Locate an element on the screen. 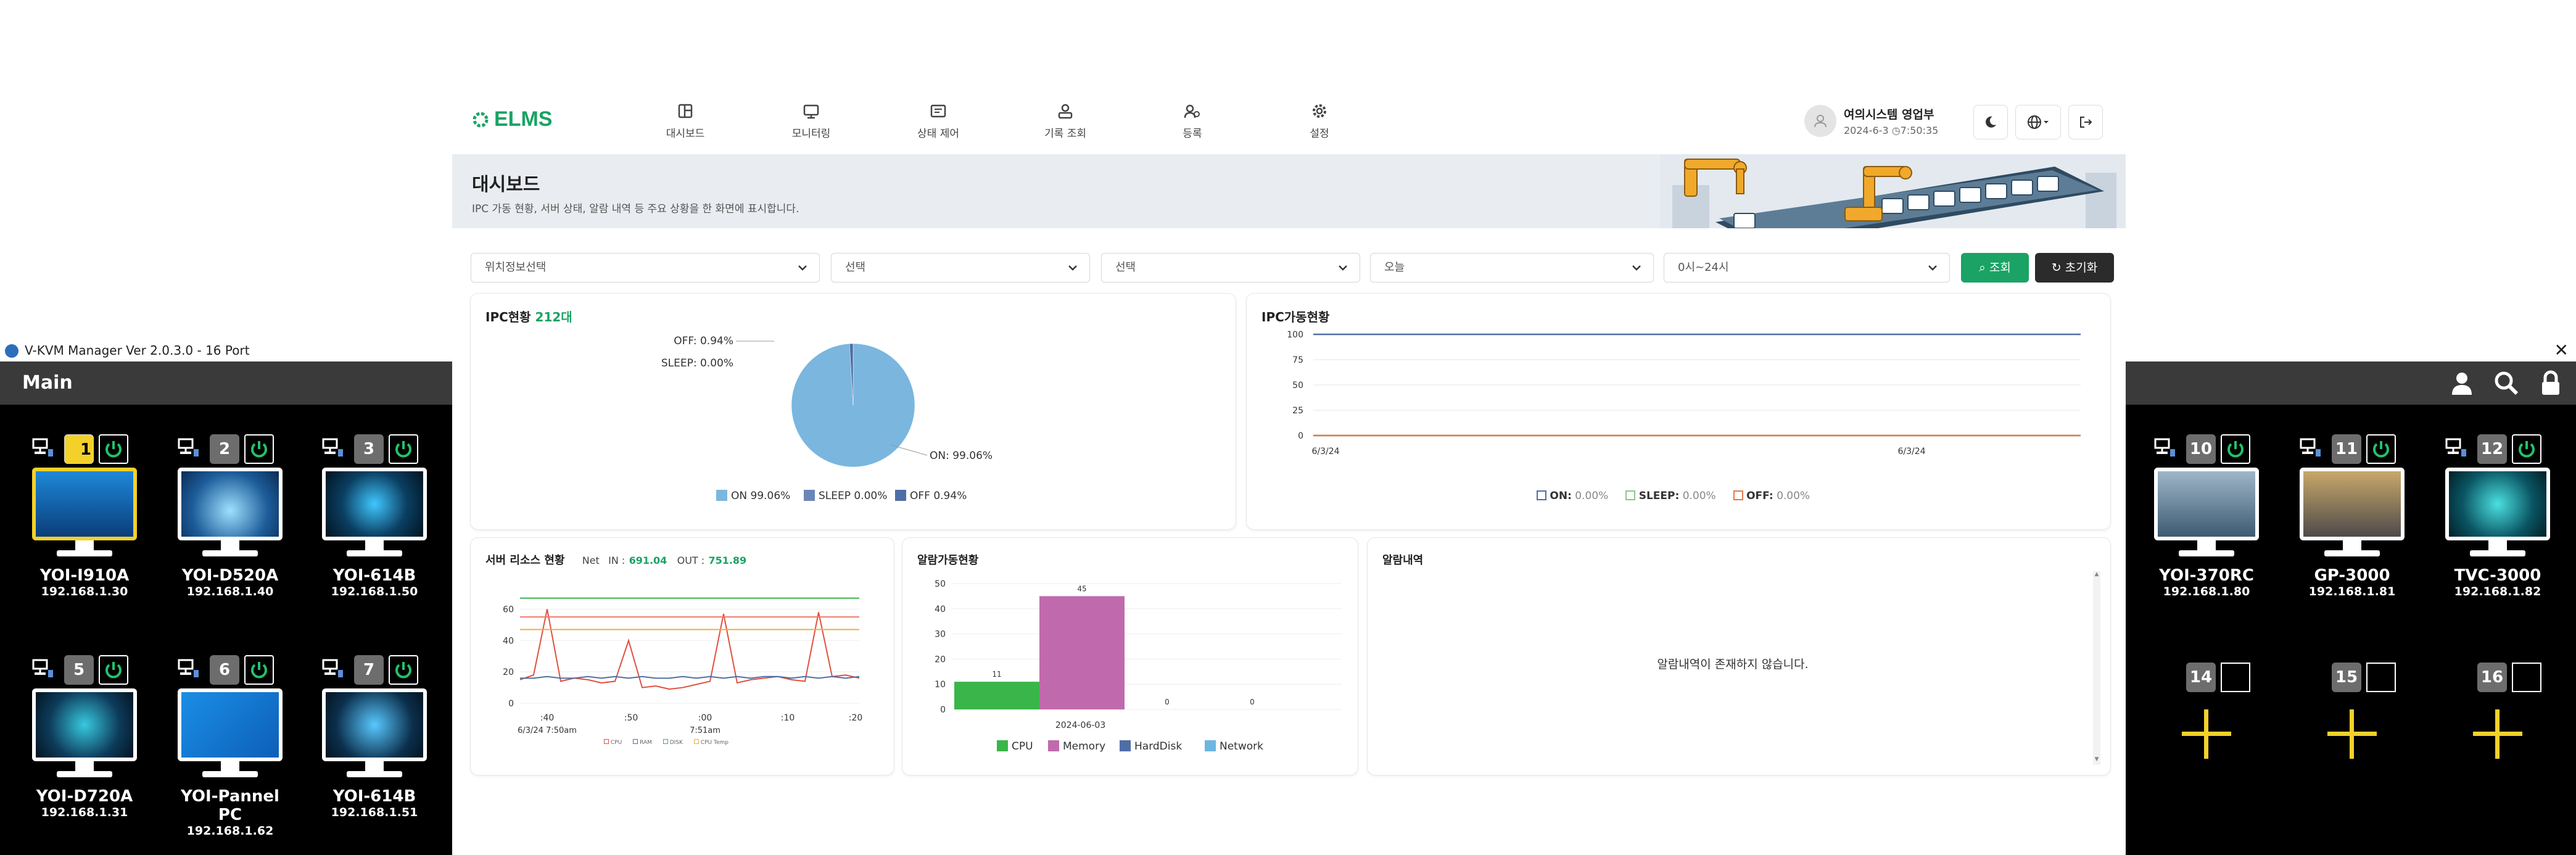 This screenshot has height=855, width=2576. port-number: 7 is located at coordinates (369, 670).